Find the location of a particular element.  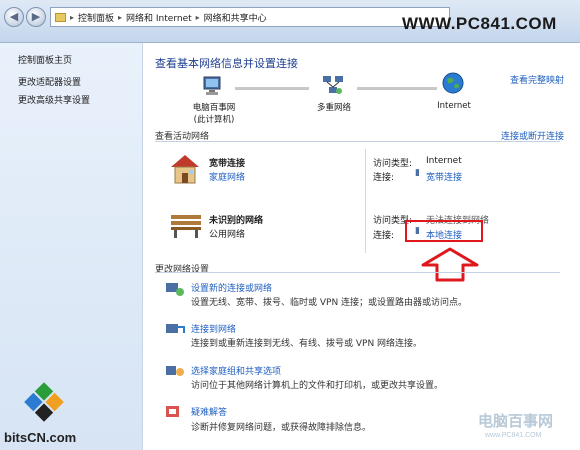

connect-network-icon is located at coordinates (175, 329).